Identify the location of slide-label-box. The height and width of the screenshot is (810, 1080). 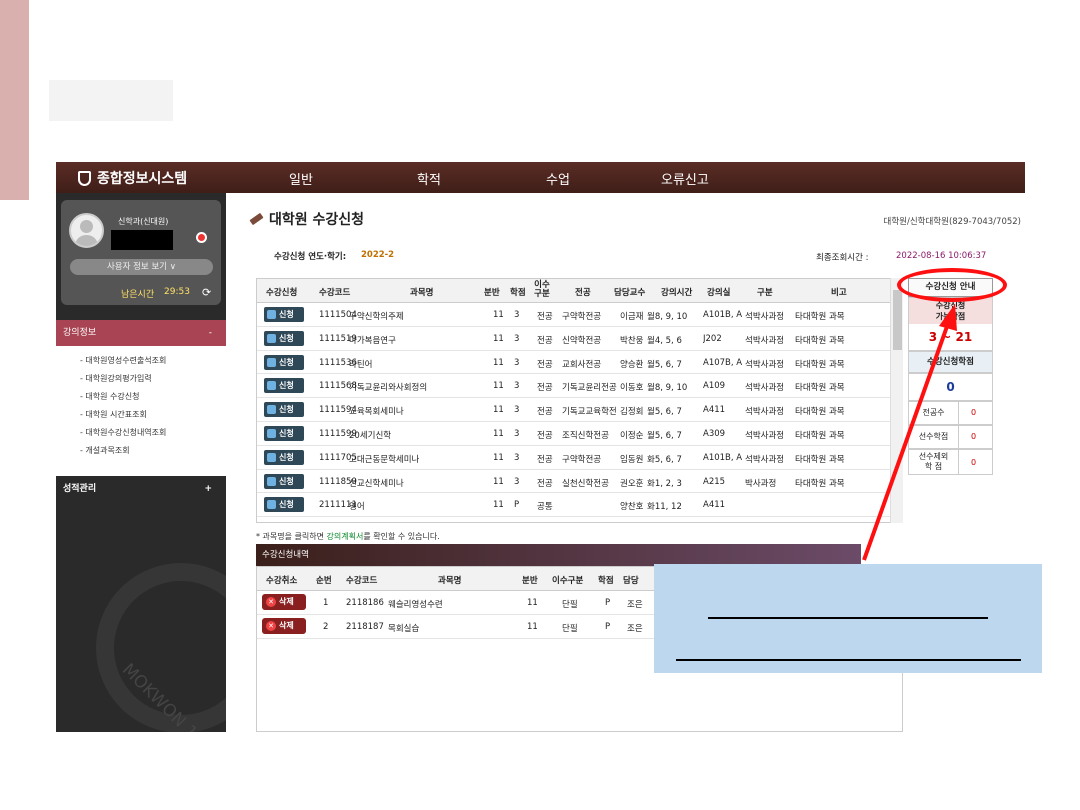
(111, 100).